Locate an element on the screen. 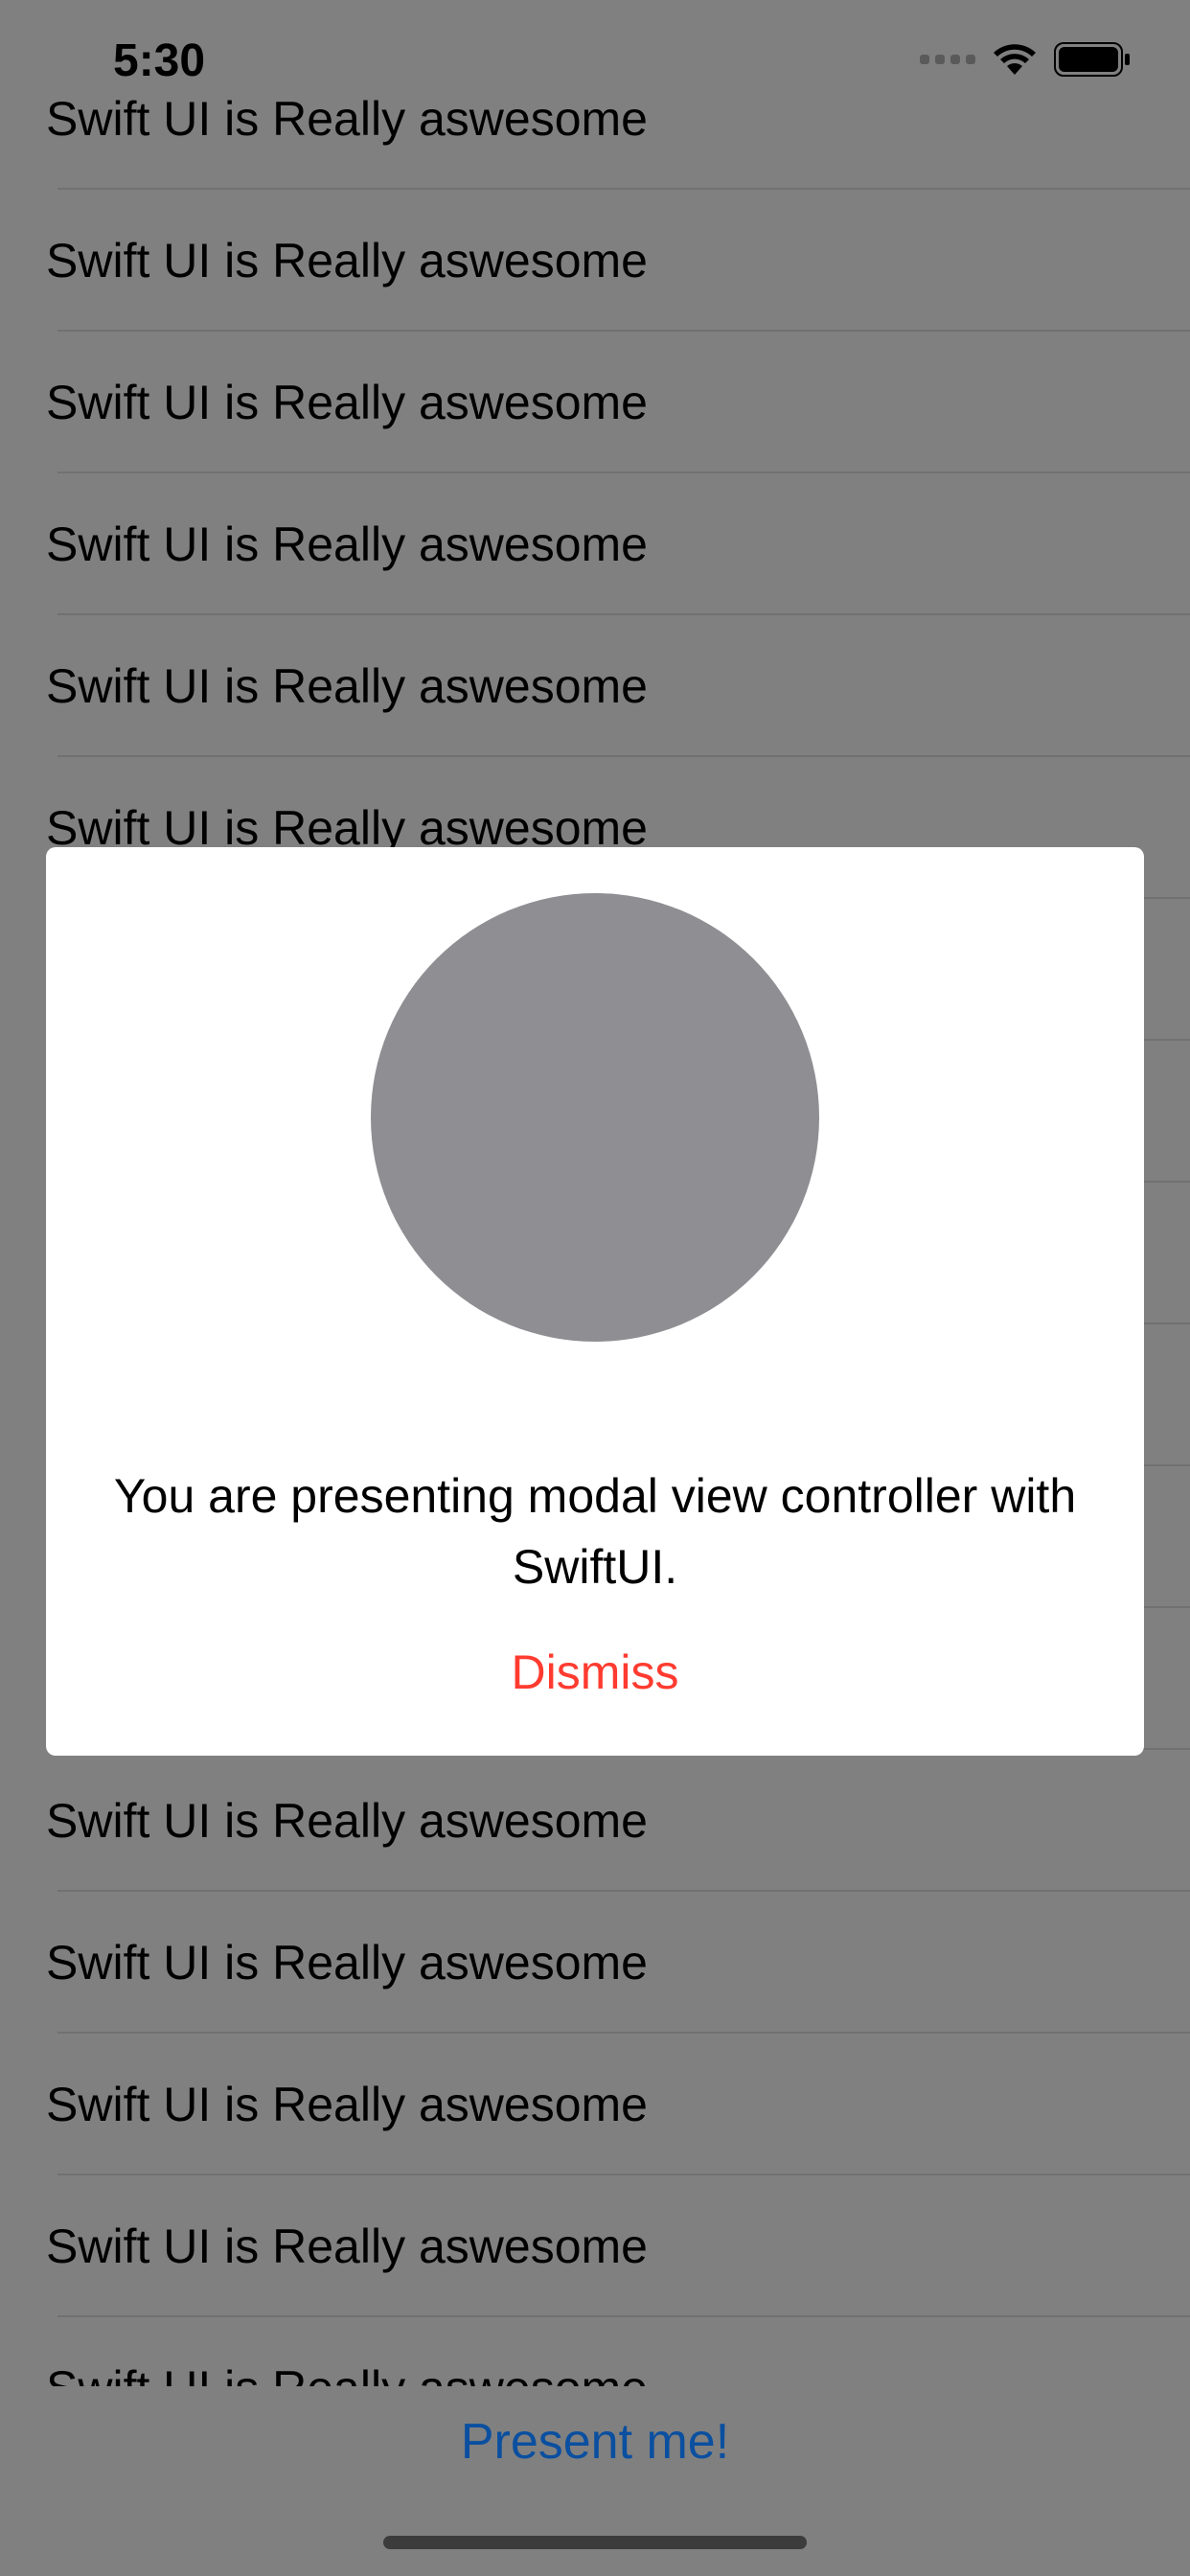  avatar-placeholder is located at coordinates (595, 1117).